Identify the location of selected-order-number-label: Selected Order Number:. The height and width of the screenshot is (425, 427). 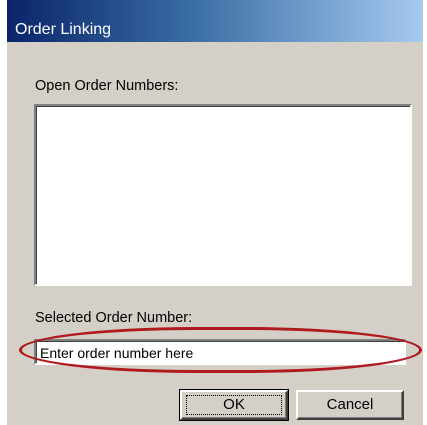
(114, 318).